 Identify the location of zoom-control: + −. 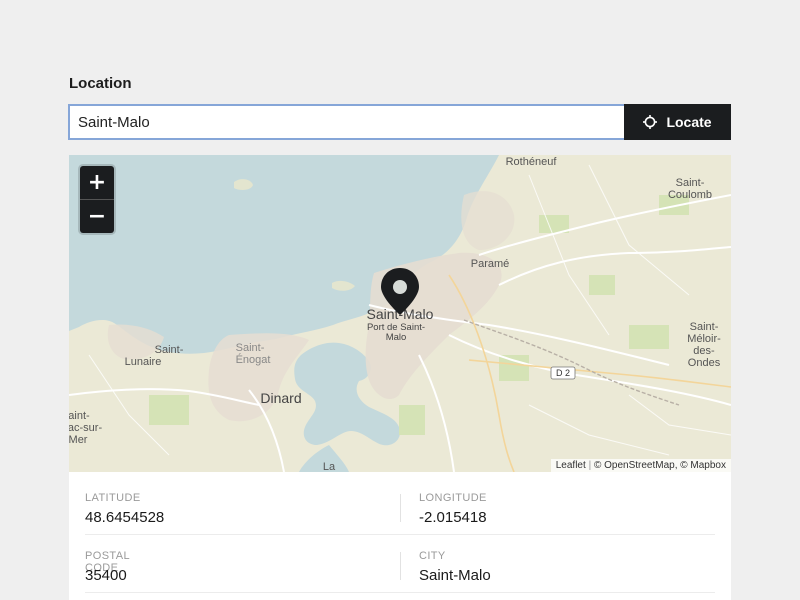
(97, 199).